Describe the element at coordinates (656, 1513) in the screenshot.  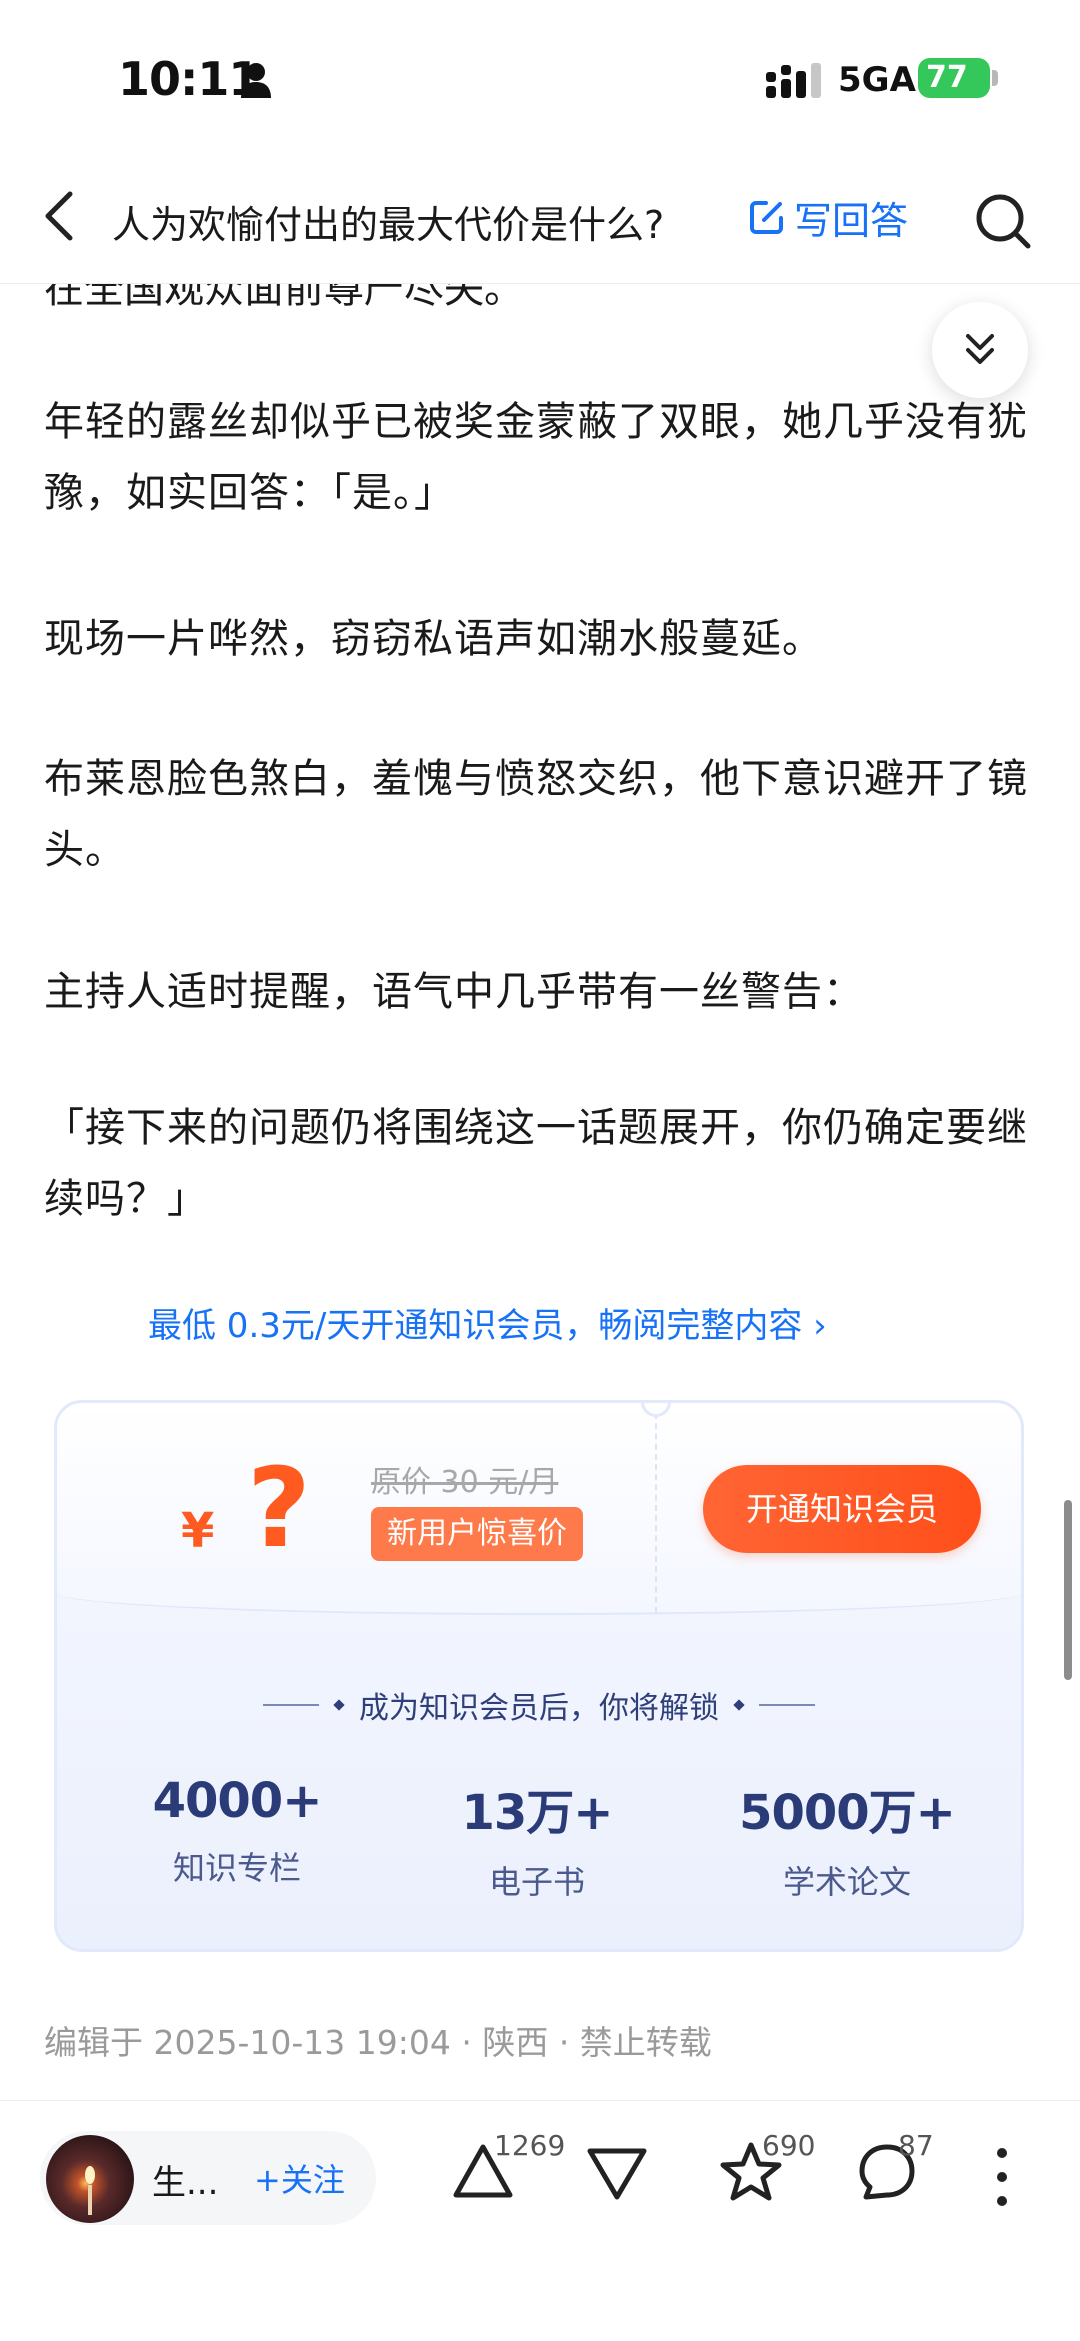
I see `card-divider` at that location.